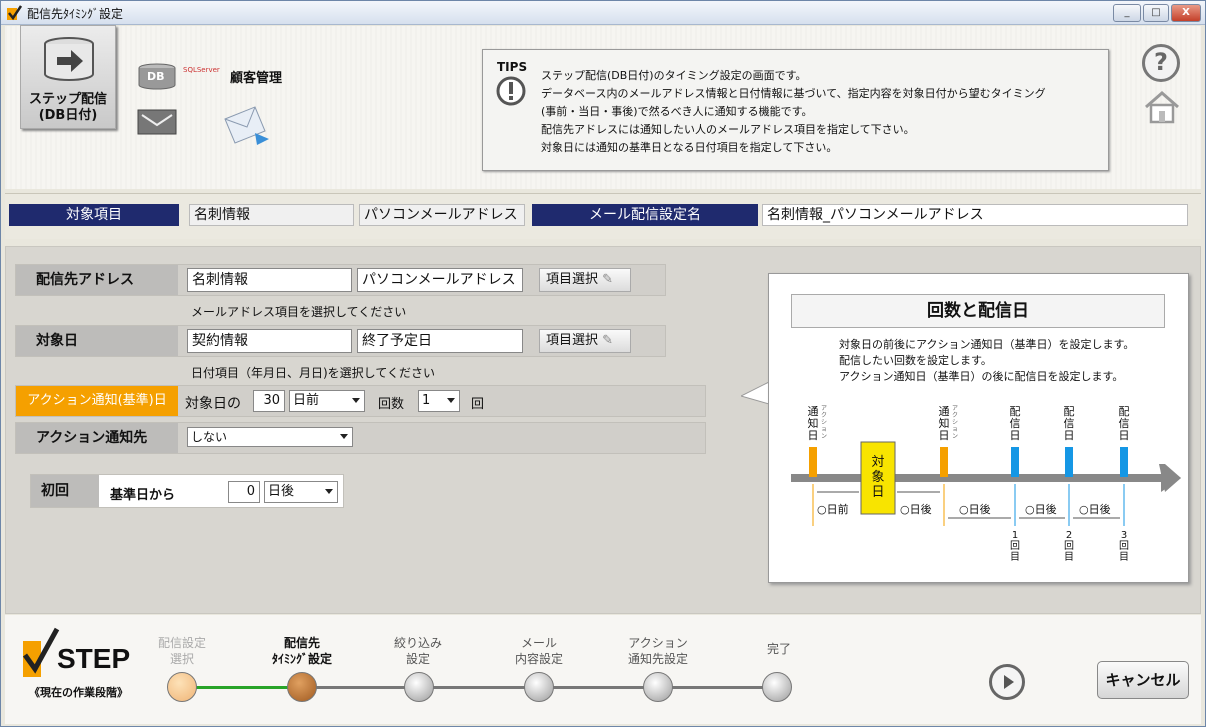 This screenshot has height=727, width=1206. I want to click on notify-label: アクション通知先, so click(97, 438).